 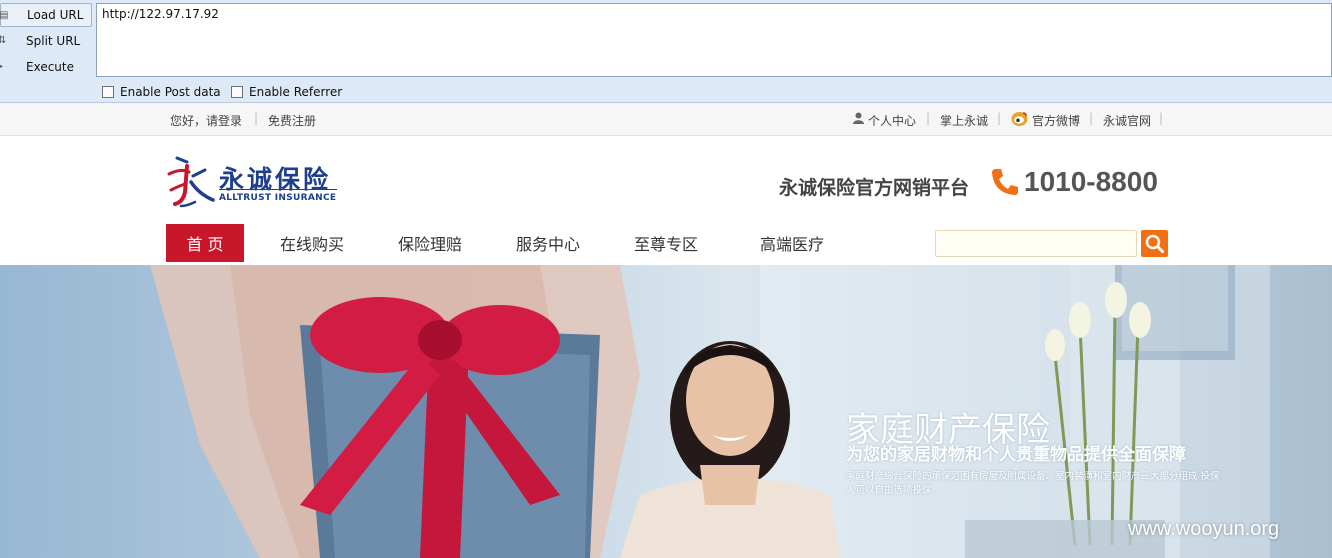 What do you see at coordinates (312, 243) in the screenshot?
I see `nav-online-purchase: 在线购买` at bounding box center [312, 243].